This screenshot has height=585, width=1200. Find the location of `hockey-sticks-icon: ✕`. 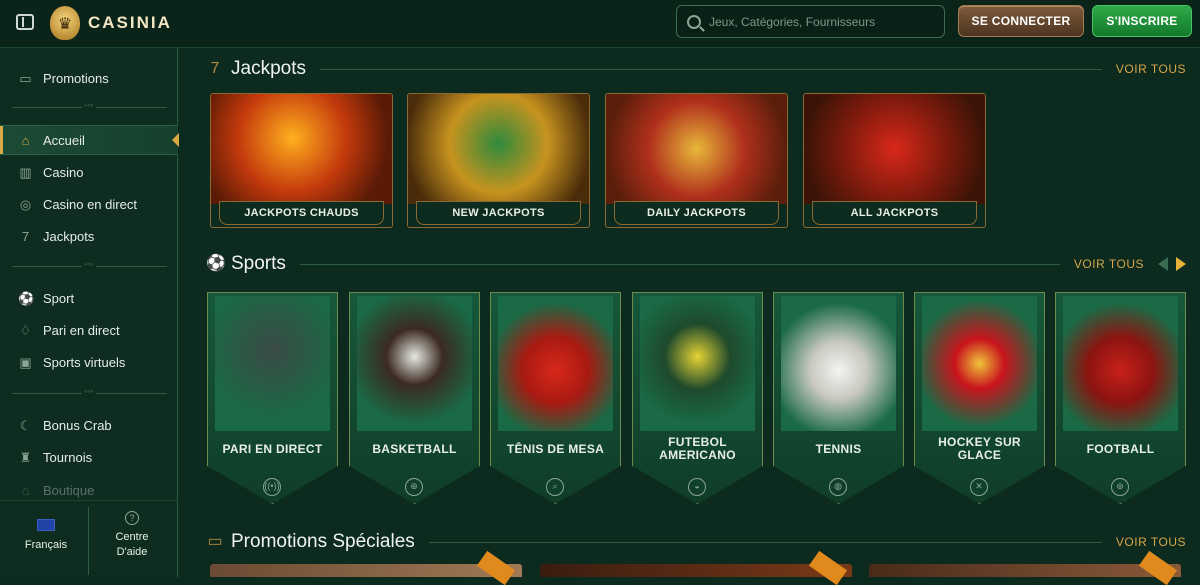

hockey-sticks-icon: ✕ is located at coordinates (979, 487).